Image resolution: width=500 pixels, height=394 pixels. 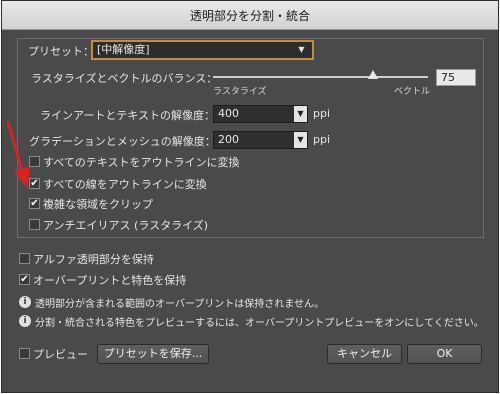 I want to click on gradient-resolution-dropdown: 200 ▼, so click(x=260, y=140).